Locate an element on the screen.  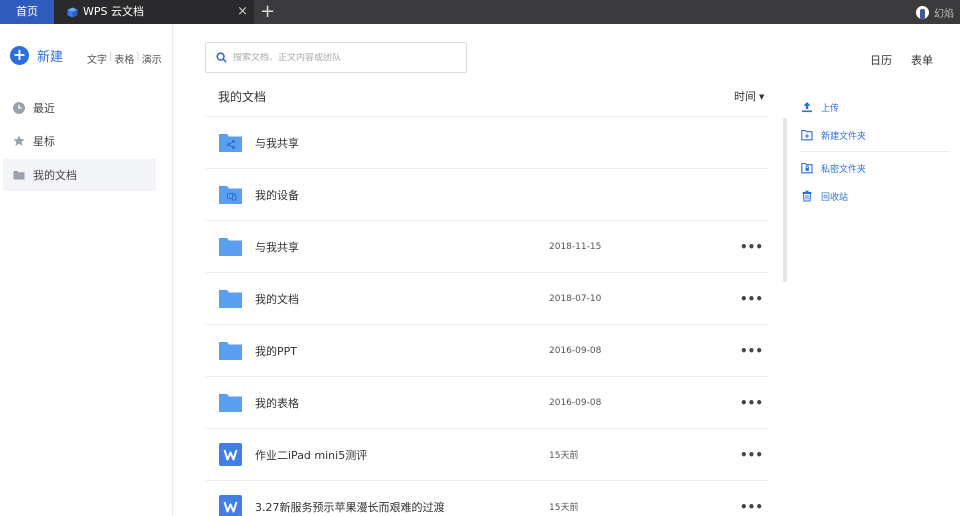
sidebar-item-label: 星标 is located at coordinates (44, 141).